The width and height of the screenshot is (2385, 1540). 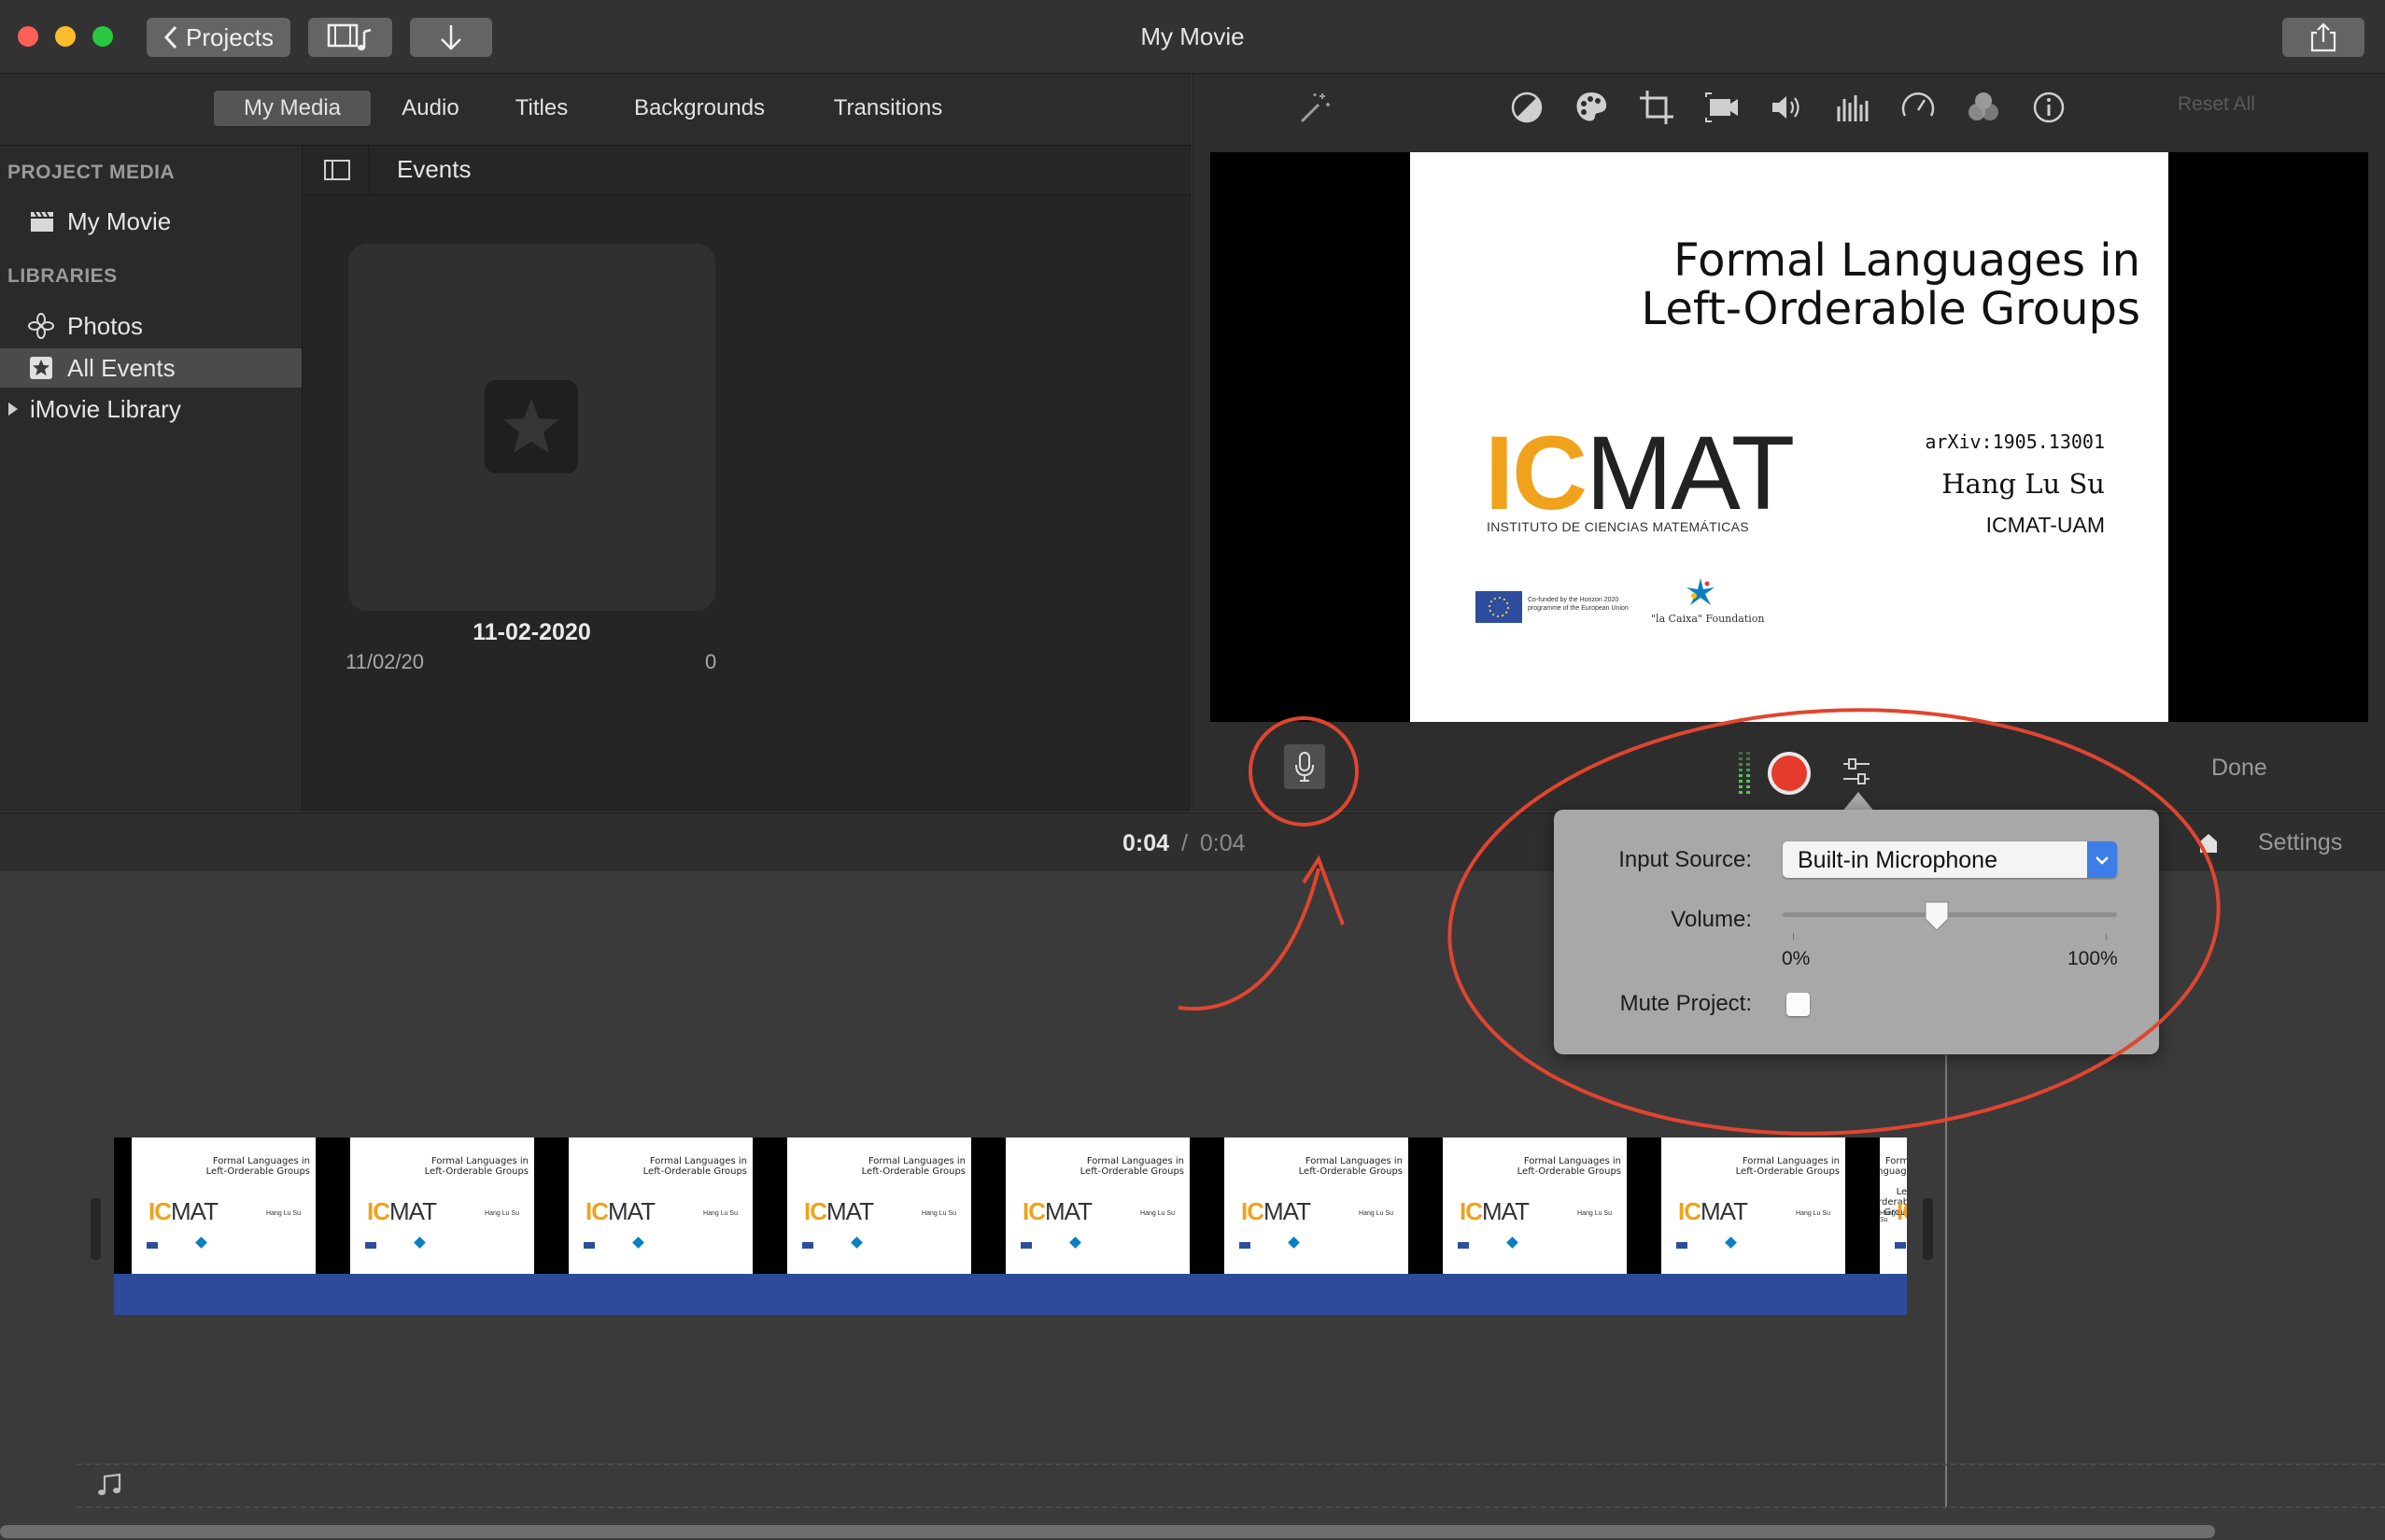 What do you see at coordinates (1314, 107) in the screenshot?
I see `magic-wand-icon` at bounding box center [1314, 107].